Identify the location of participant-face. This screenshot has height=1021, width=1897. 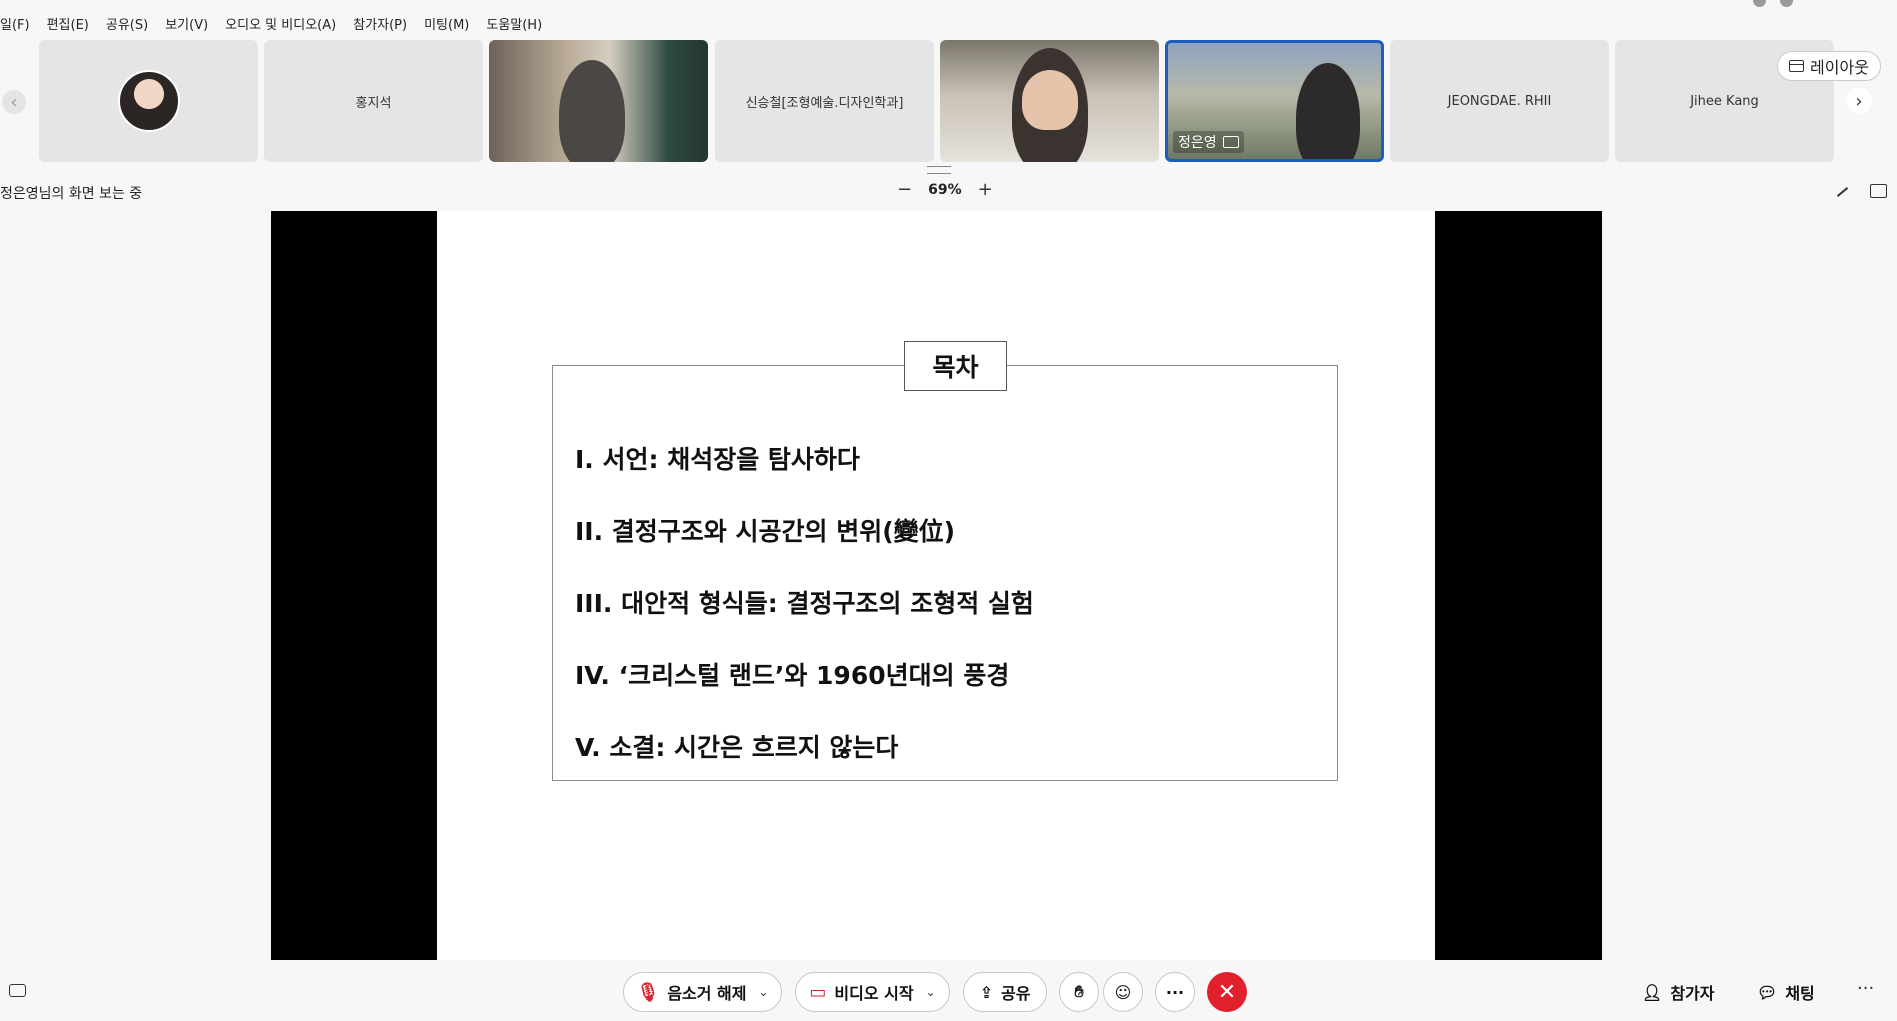
(1050, 100).